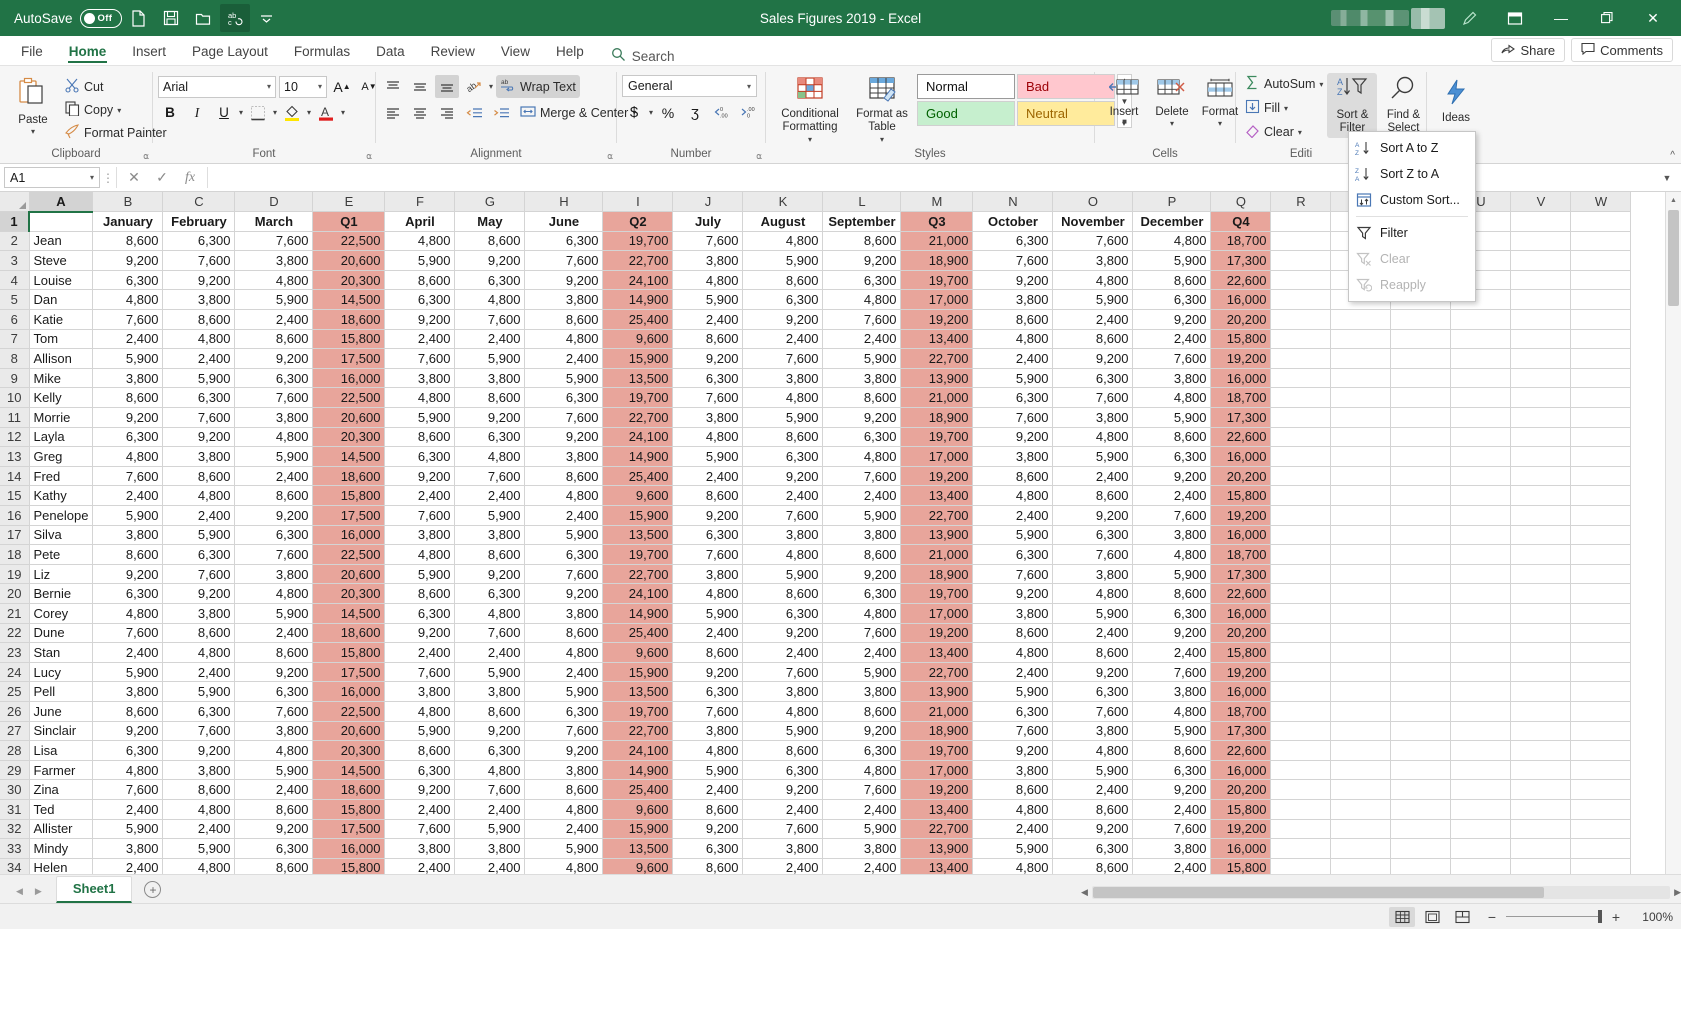 This screenshot has width=1681, height=1021. What do you see at coordinates (420, 280) in the screenshot?
I see `cell-F4: 8,600` at bounding box center [420, 280].